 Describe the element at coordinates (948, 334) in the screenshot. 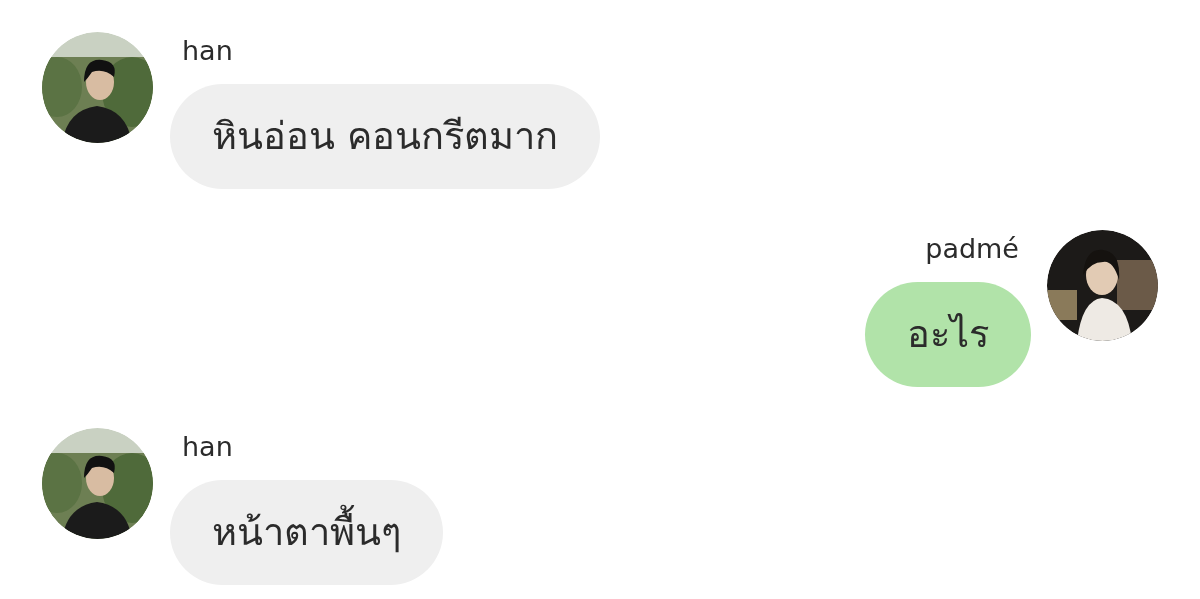

I see `message-bubble: อะไร` at that location.